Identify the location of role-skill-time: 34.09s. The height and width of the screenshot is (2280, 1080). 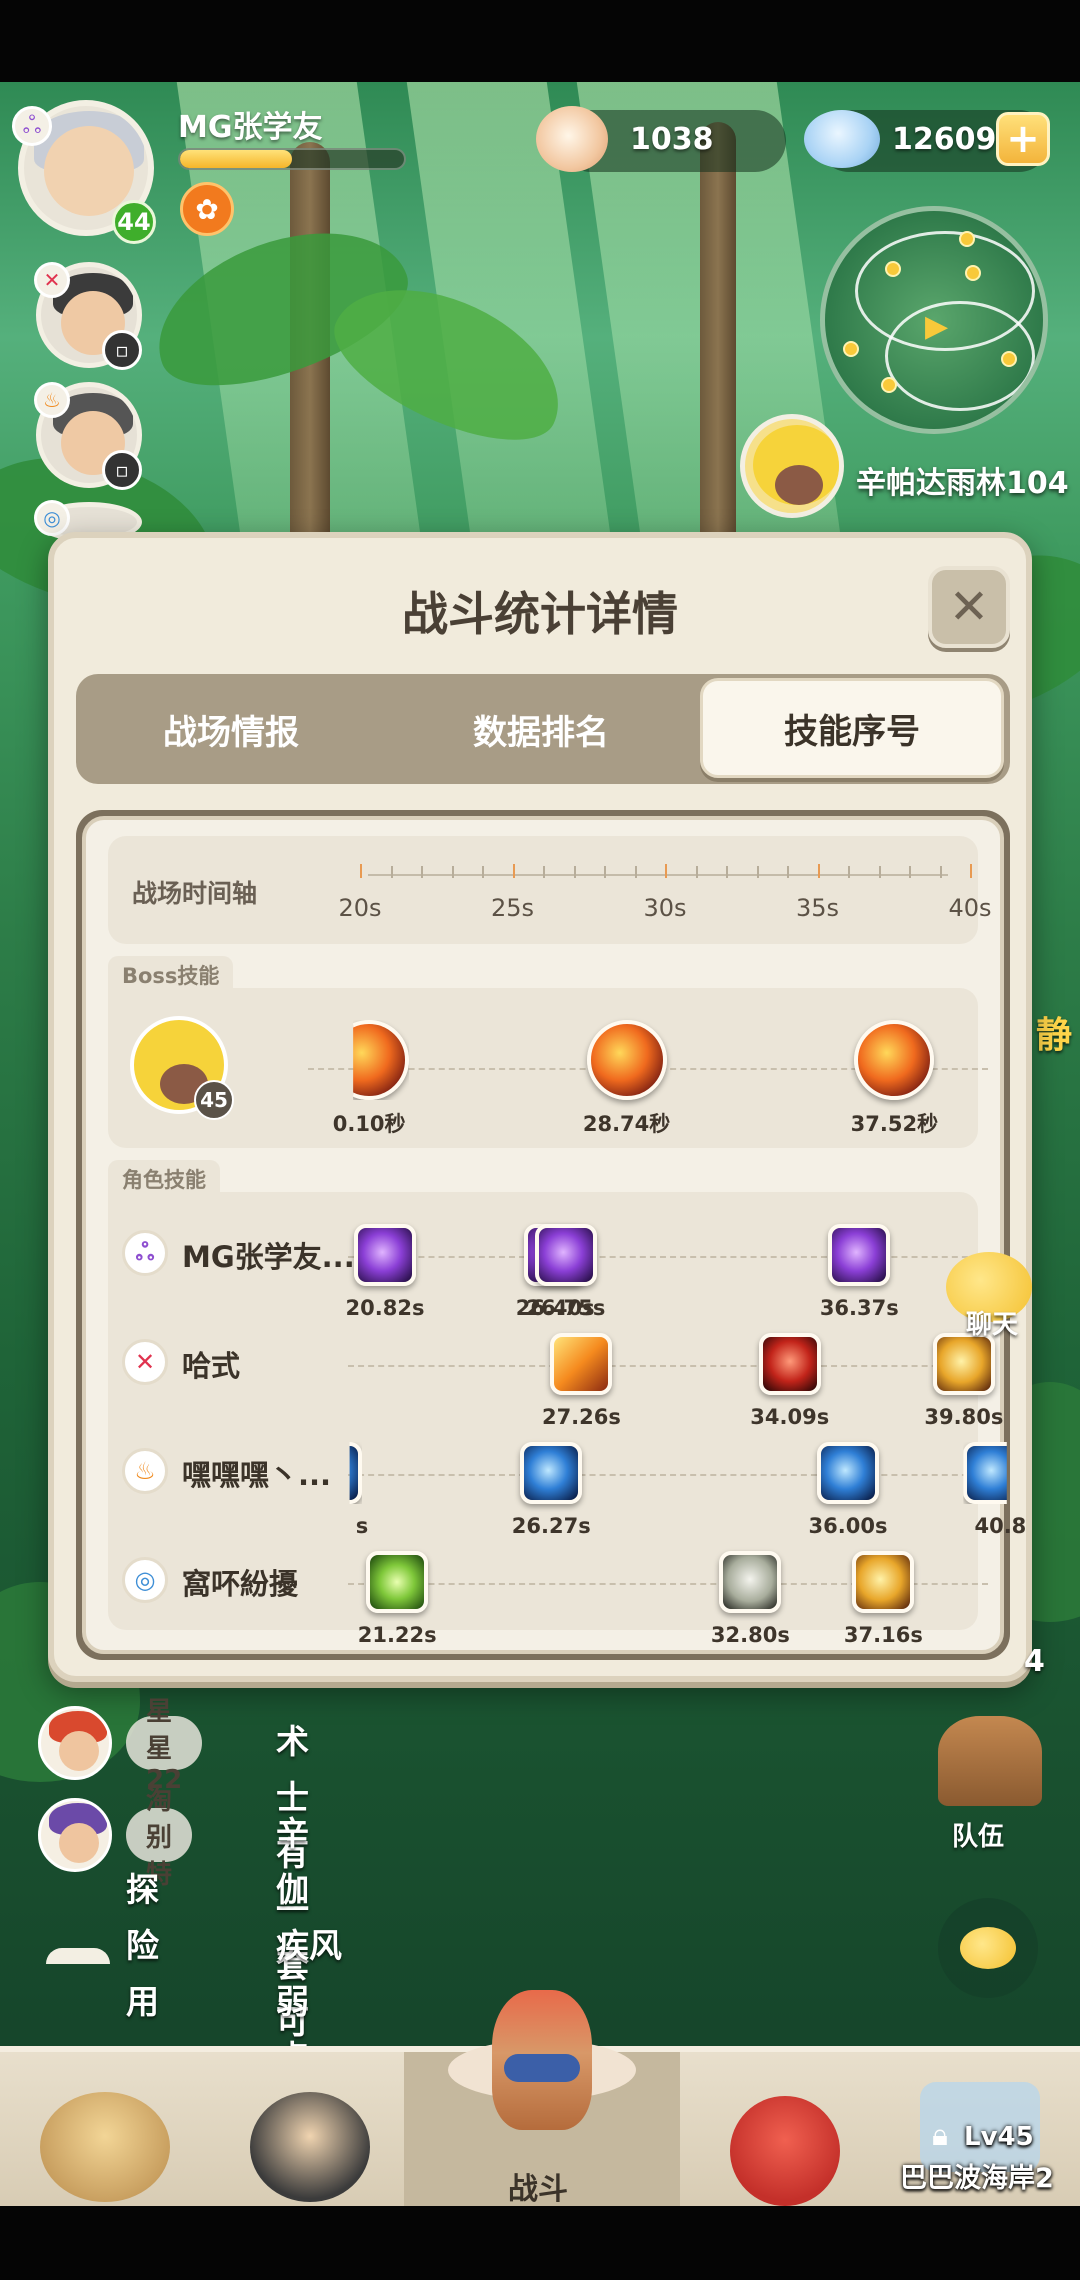
(790, 1417).